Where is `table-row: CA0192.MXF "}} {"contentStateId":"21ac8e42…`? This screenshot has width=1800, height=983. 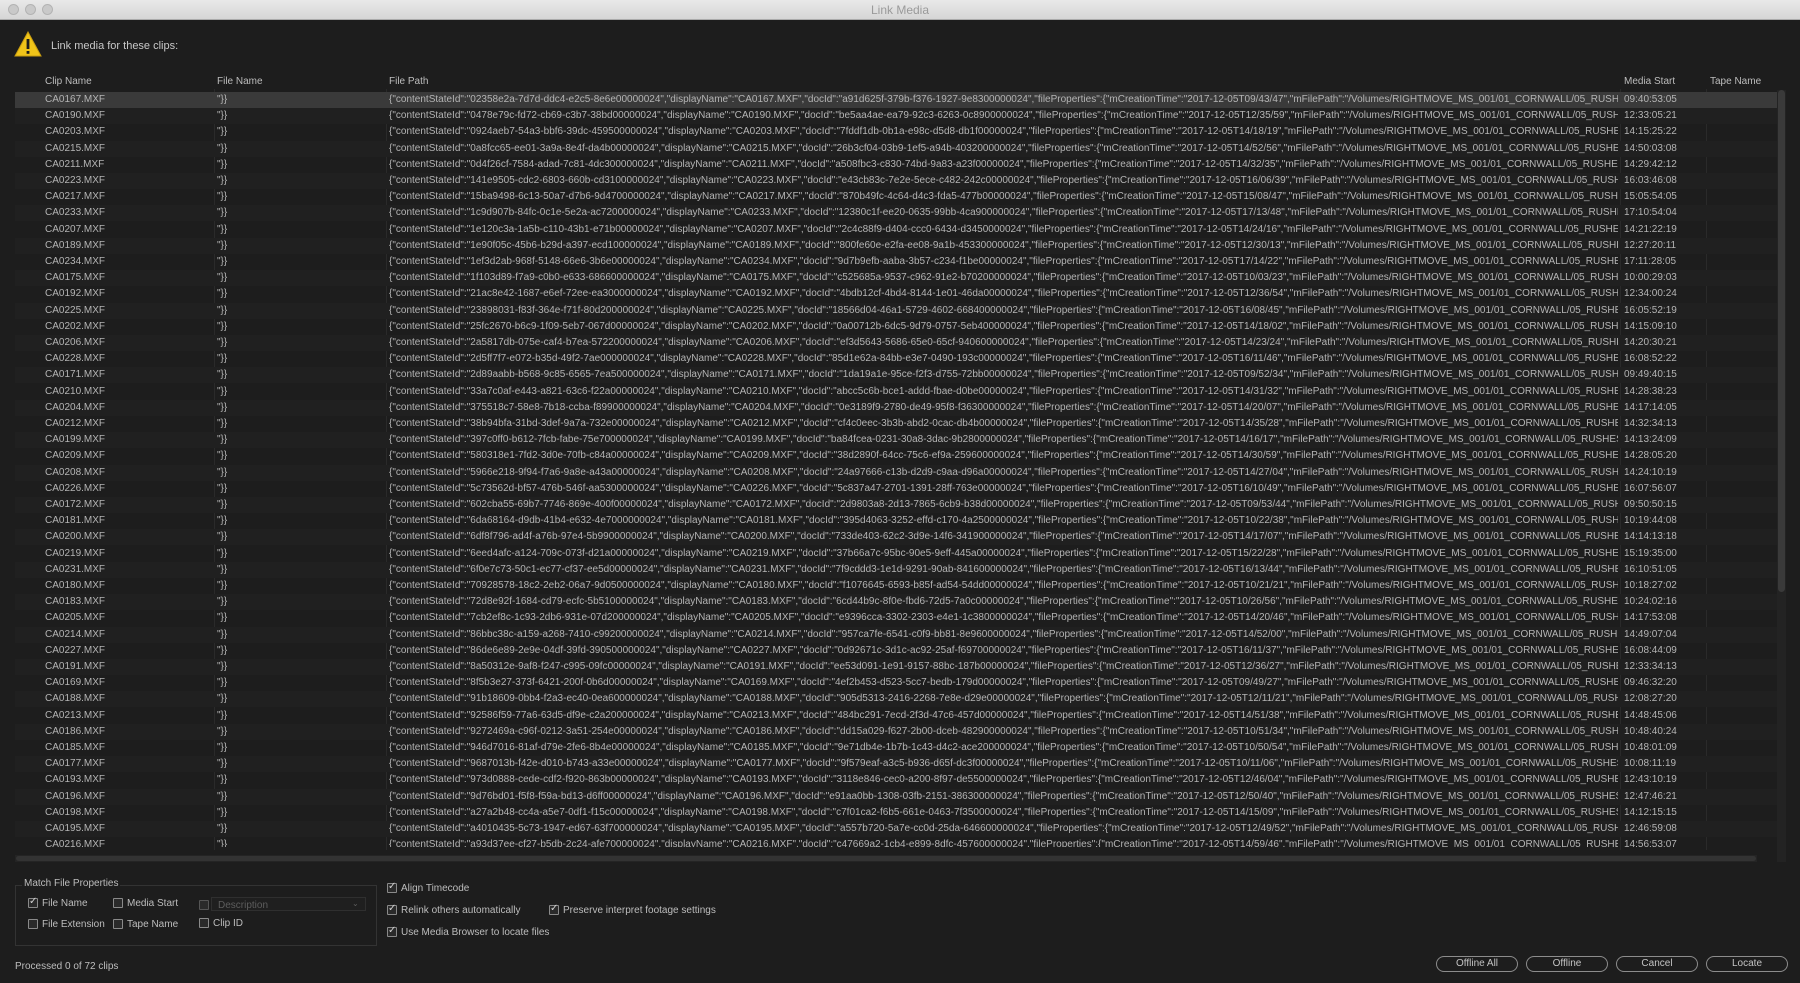
table-row: CA0192.MXF "}} {"contentStateId":"21ac8e42… is located at coordinates (896, 294).